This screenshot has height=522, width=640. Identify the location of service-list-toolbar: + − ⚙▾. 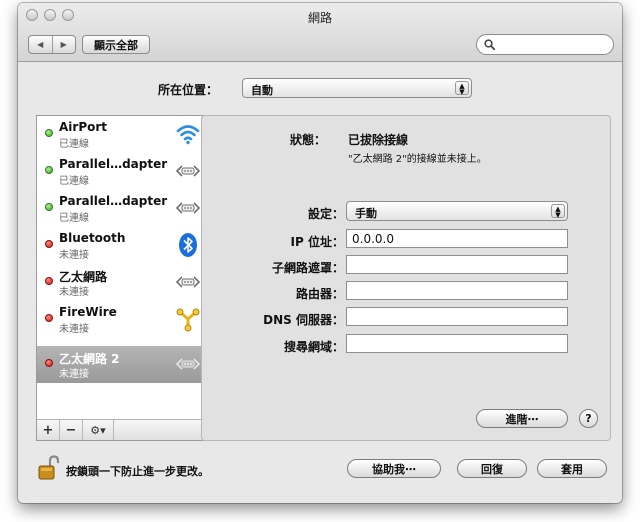
(120, 430).